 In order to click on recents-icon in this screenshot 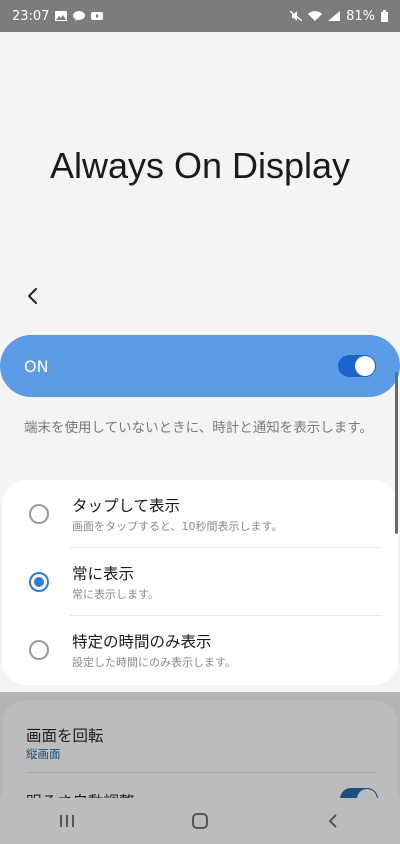, I will do `click(66, 821)`.